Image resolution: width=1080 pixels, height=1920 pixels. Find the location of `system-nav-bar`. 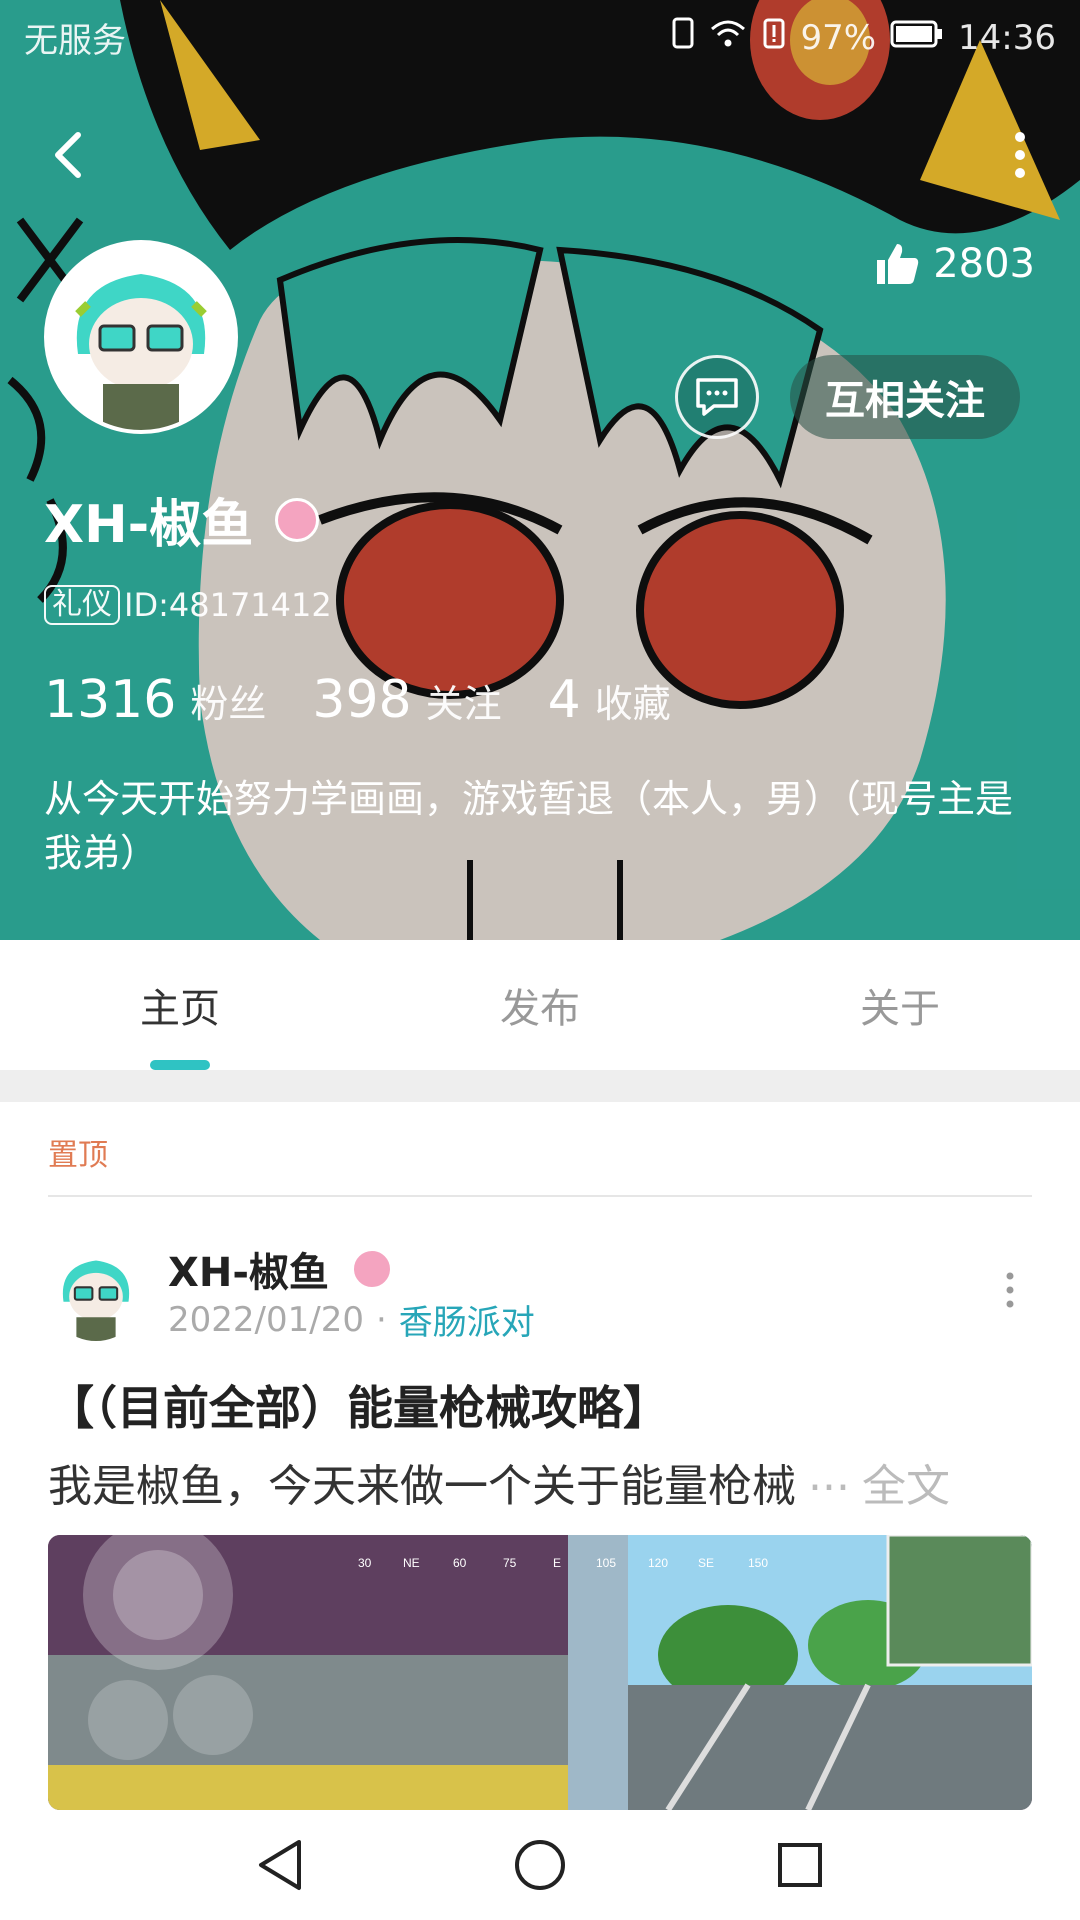

system-nav-bar is located at coordinates (540, 1865).